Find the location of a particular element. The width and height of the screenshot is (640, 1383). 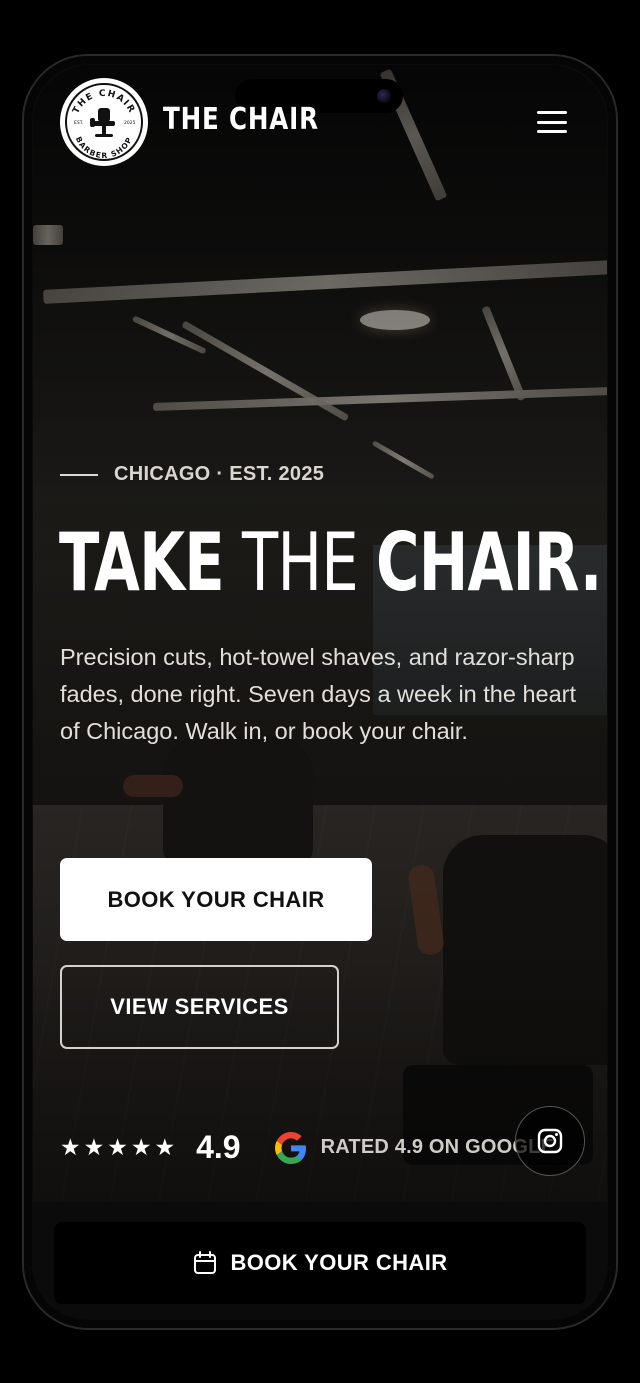

logo-year-text: 2025 is located at coordinates (130, 123).